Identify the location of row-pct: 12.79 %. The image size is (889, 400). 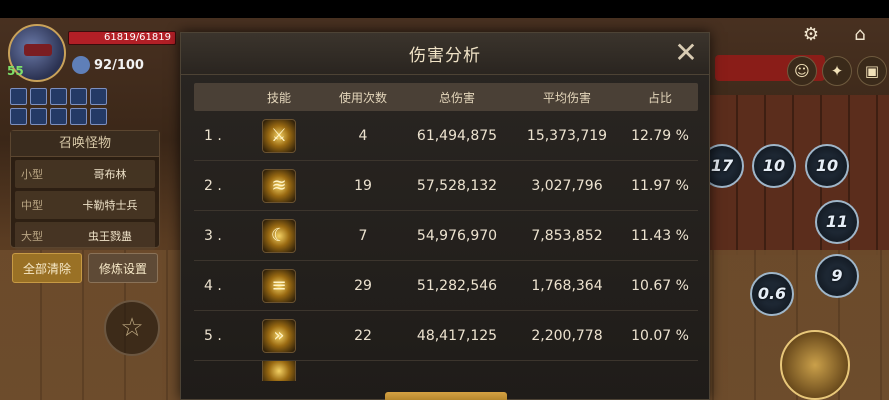
(660, 135).